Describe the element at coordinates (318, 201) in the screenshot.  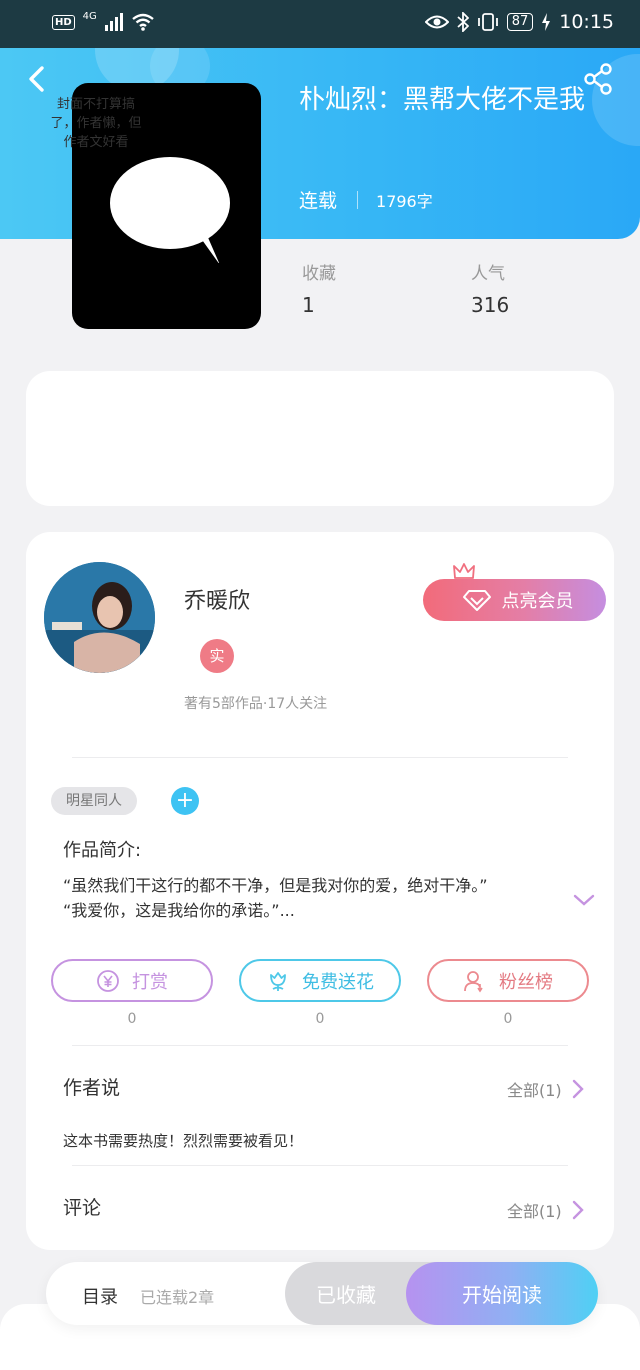
I see `book-status: 连载` at that location.